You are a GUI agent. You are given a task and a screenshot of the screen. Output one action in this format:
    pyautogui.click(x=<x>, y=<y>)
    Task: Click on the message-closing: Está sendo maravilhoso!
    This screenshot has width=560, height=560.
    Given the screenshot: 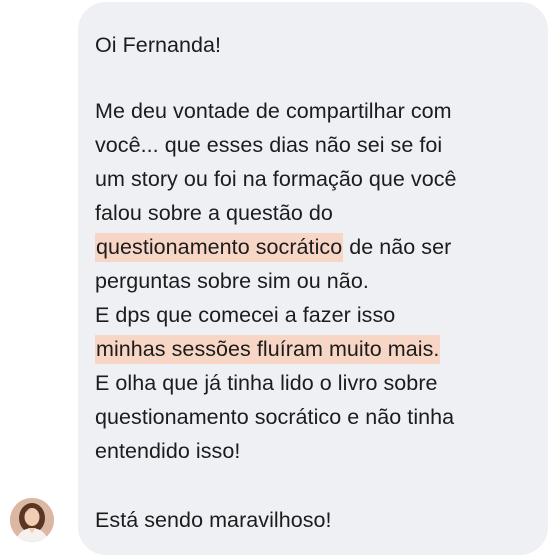 What is the action you would take?
    pyautogui.click(x=213, y=520)
    